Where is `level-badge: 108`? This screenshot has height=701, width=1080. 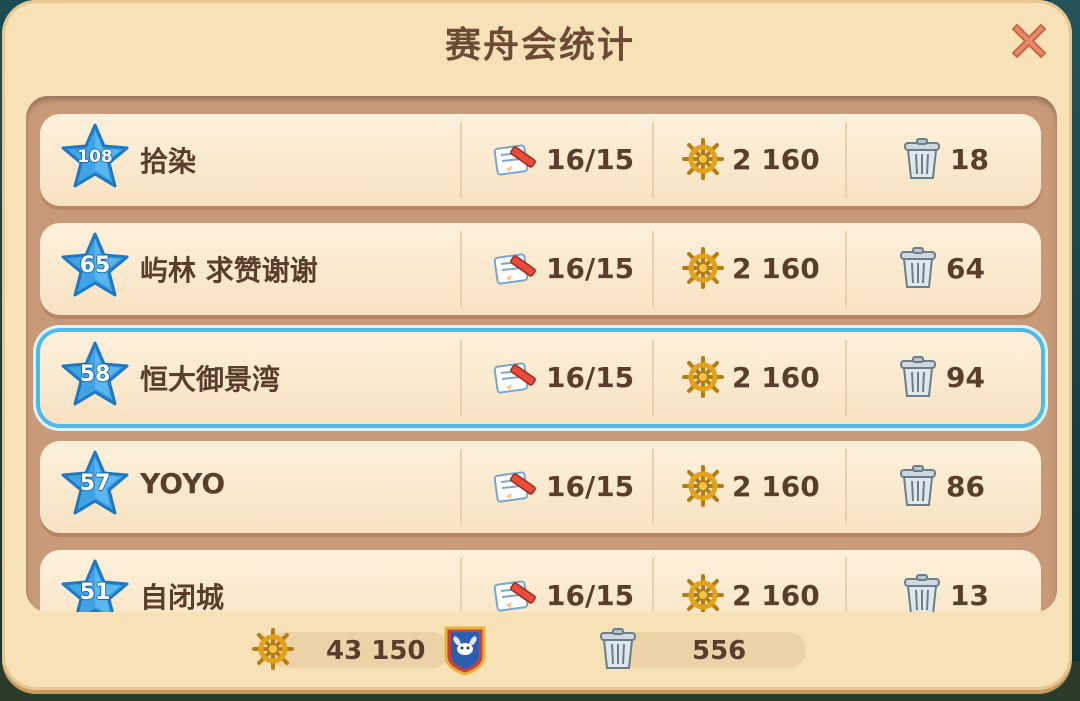 level-badge: 108 is located at coordinates (95, 157).